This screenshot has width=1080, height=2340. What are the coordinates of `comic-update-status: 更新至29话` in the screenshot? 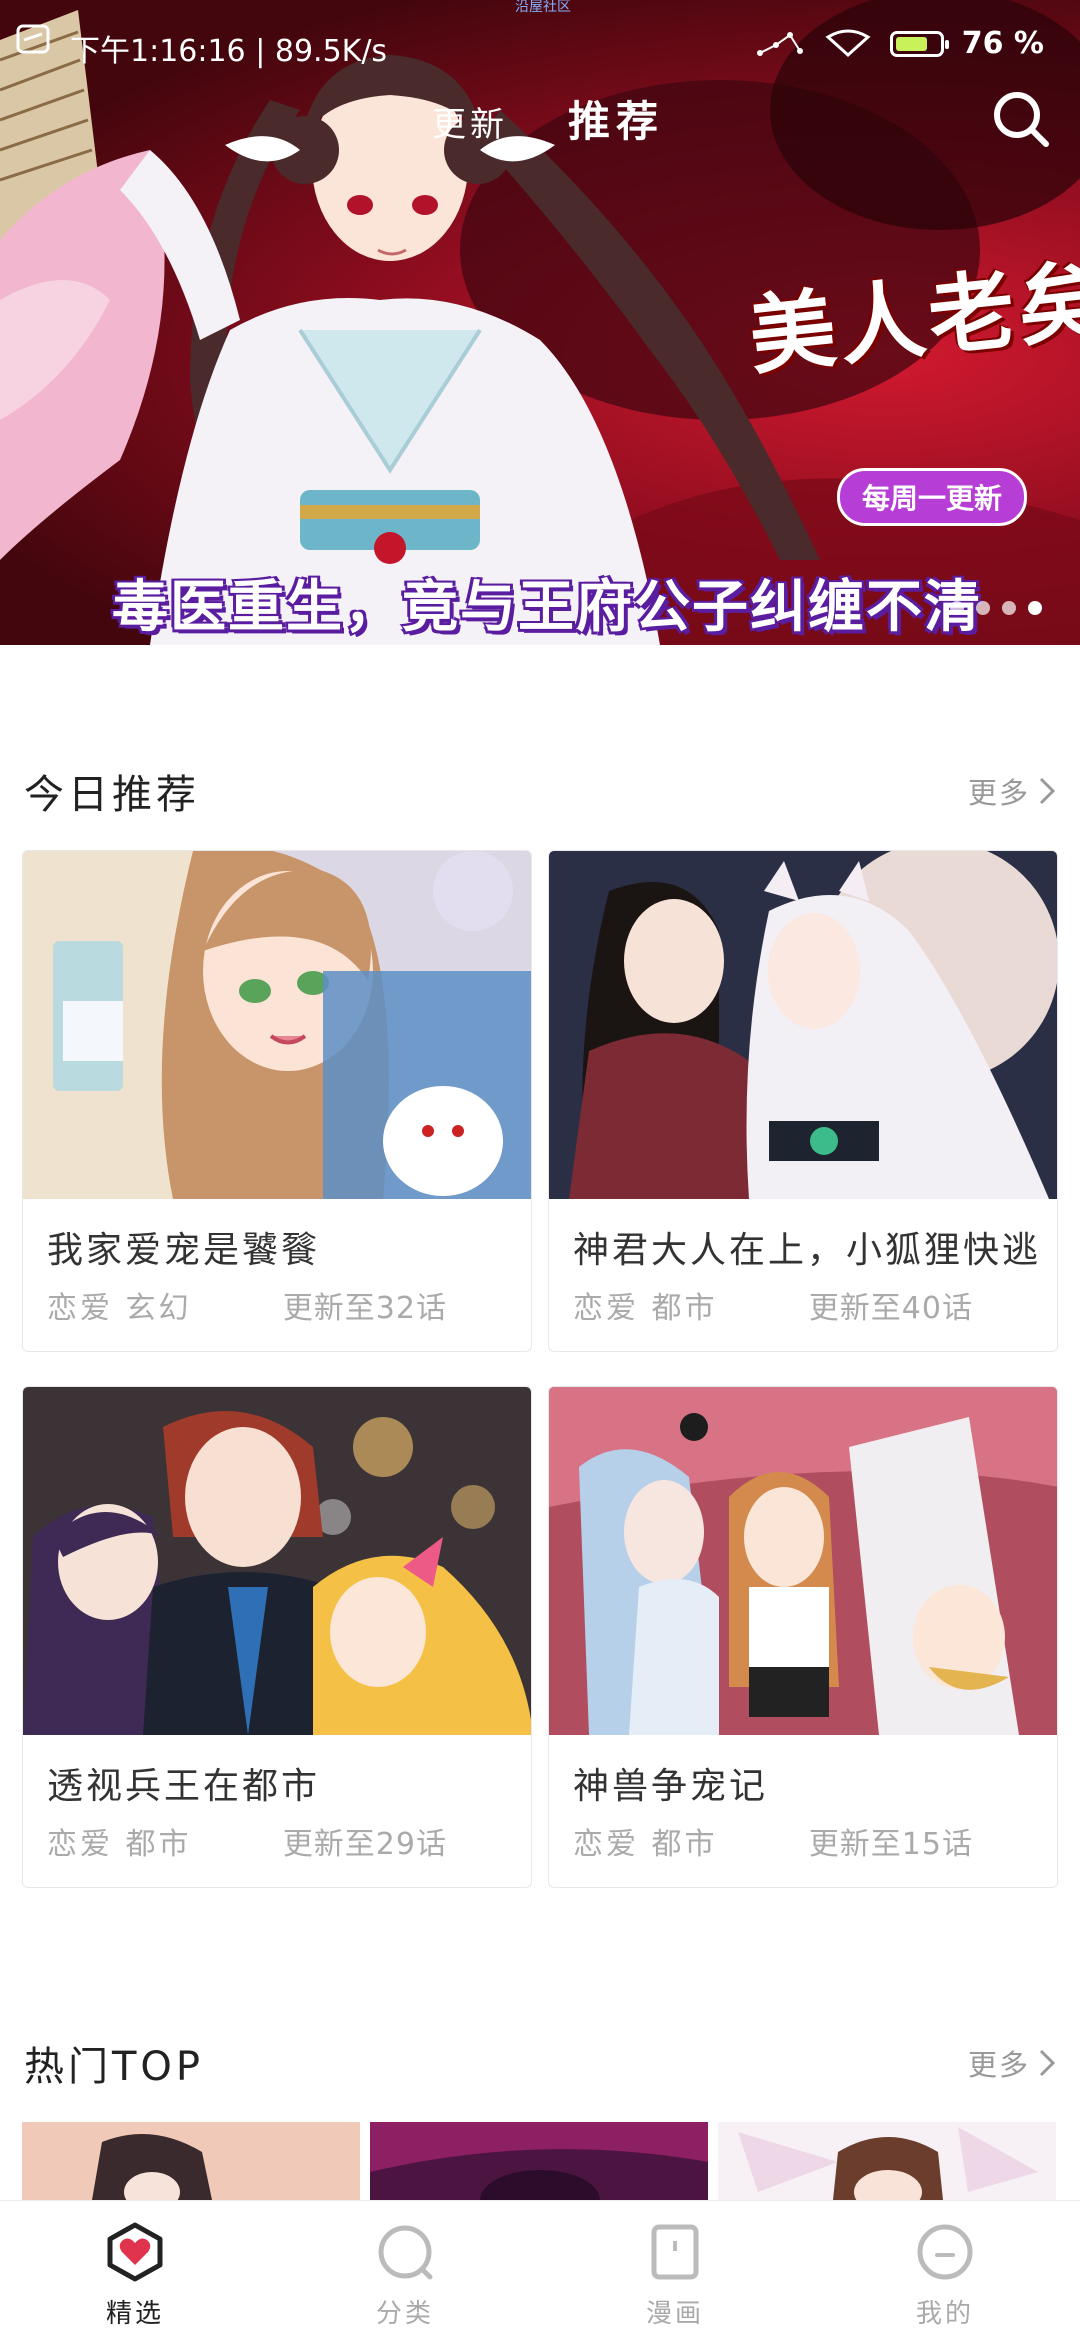 It's located at (364, 1844).